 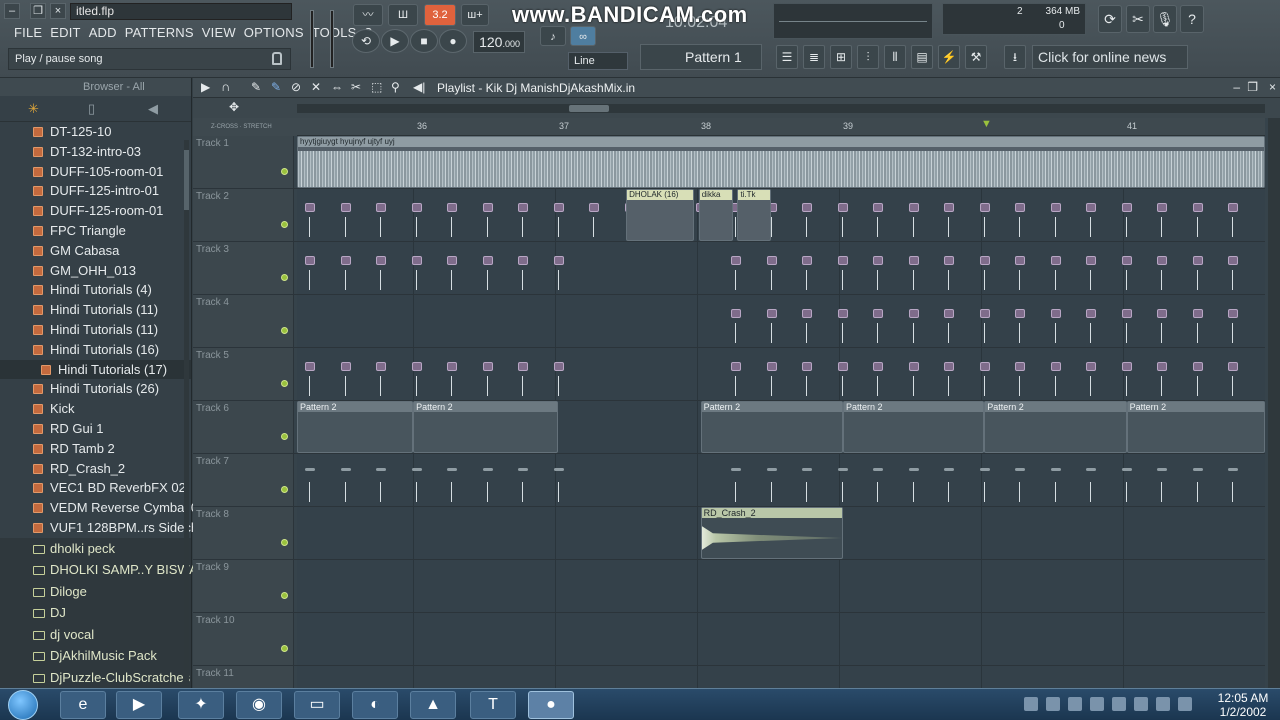 What do you see at coordinates (28, 33) in the screenshot?
I see `menu-item: FILE` at bounding box center [28, 33].